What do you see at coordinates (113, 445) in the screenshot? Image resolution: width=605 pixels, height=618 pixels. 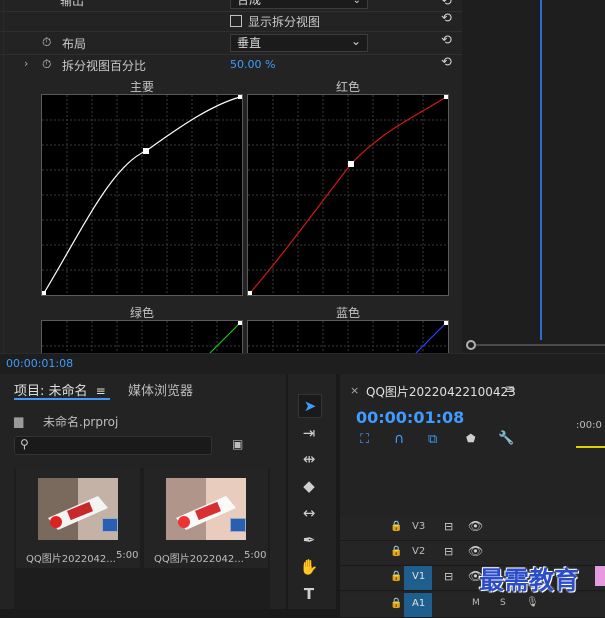 I see `search-input: ⚲` at bounding box center [113, 445].